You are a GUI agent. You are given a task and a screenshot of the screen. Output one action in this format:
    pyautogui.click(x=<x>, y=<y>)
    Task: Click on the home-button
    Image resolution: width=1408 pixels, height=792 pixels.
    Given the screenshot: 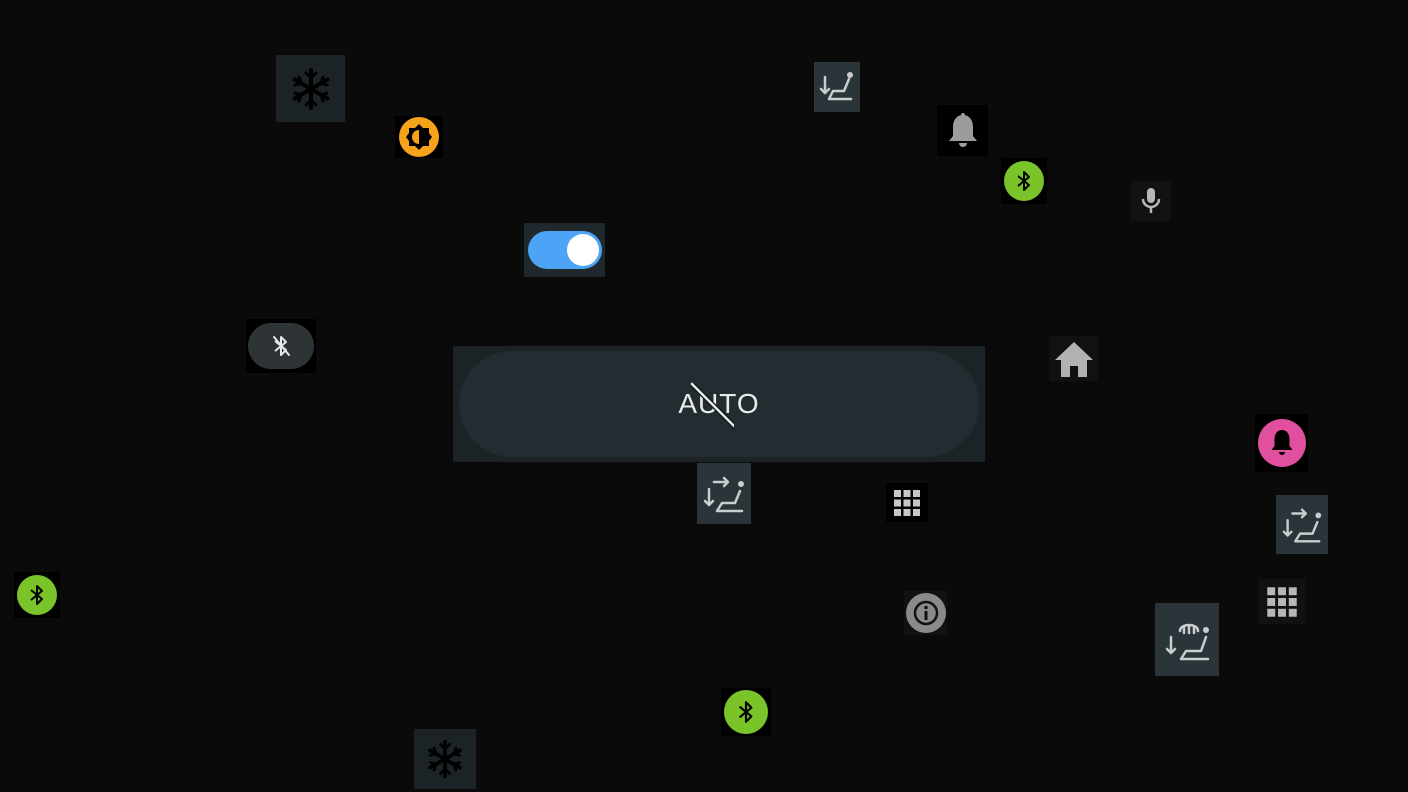 What is the action you would take?
    pyautogui.click(x=1073, y=358)
    